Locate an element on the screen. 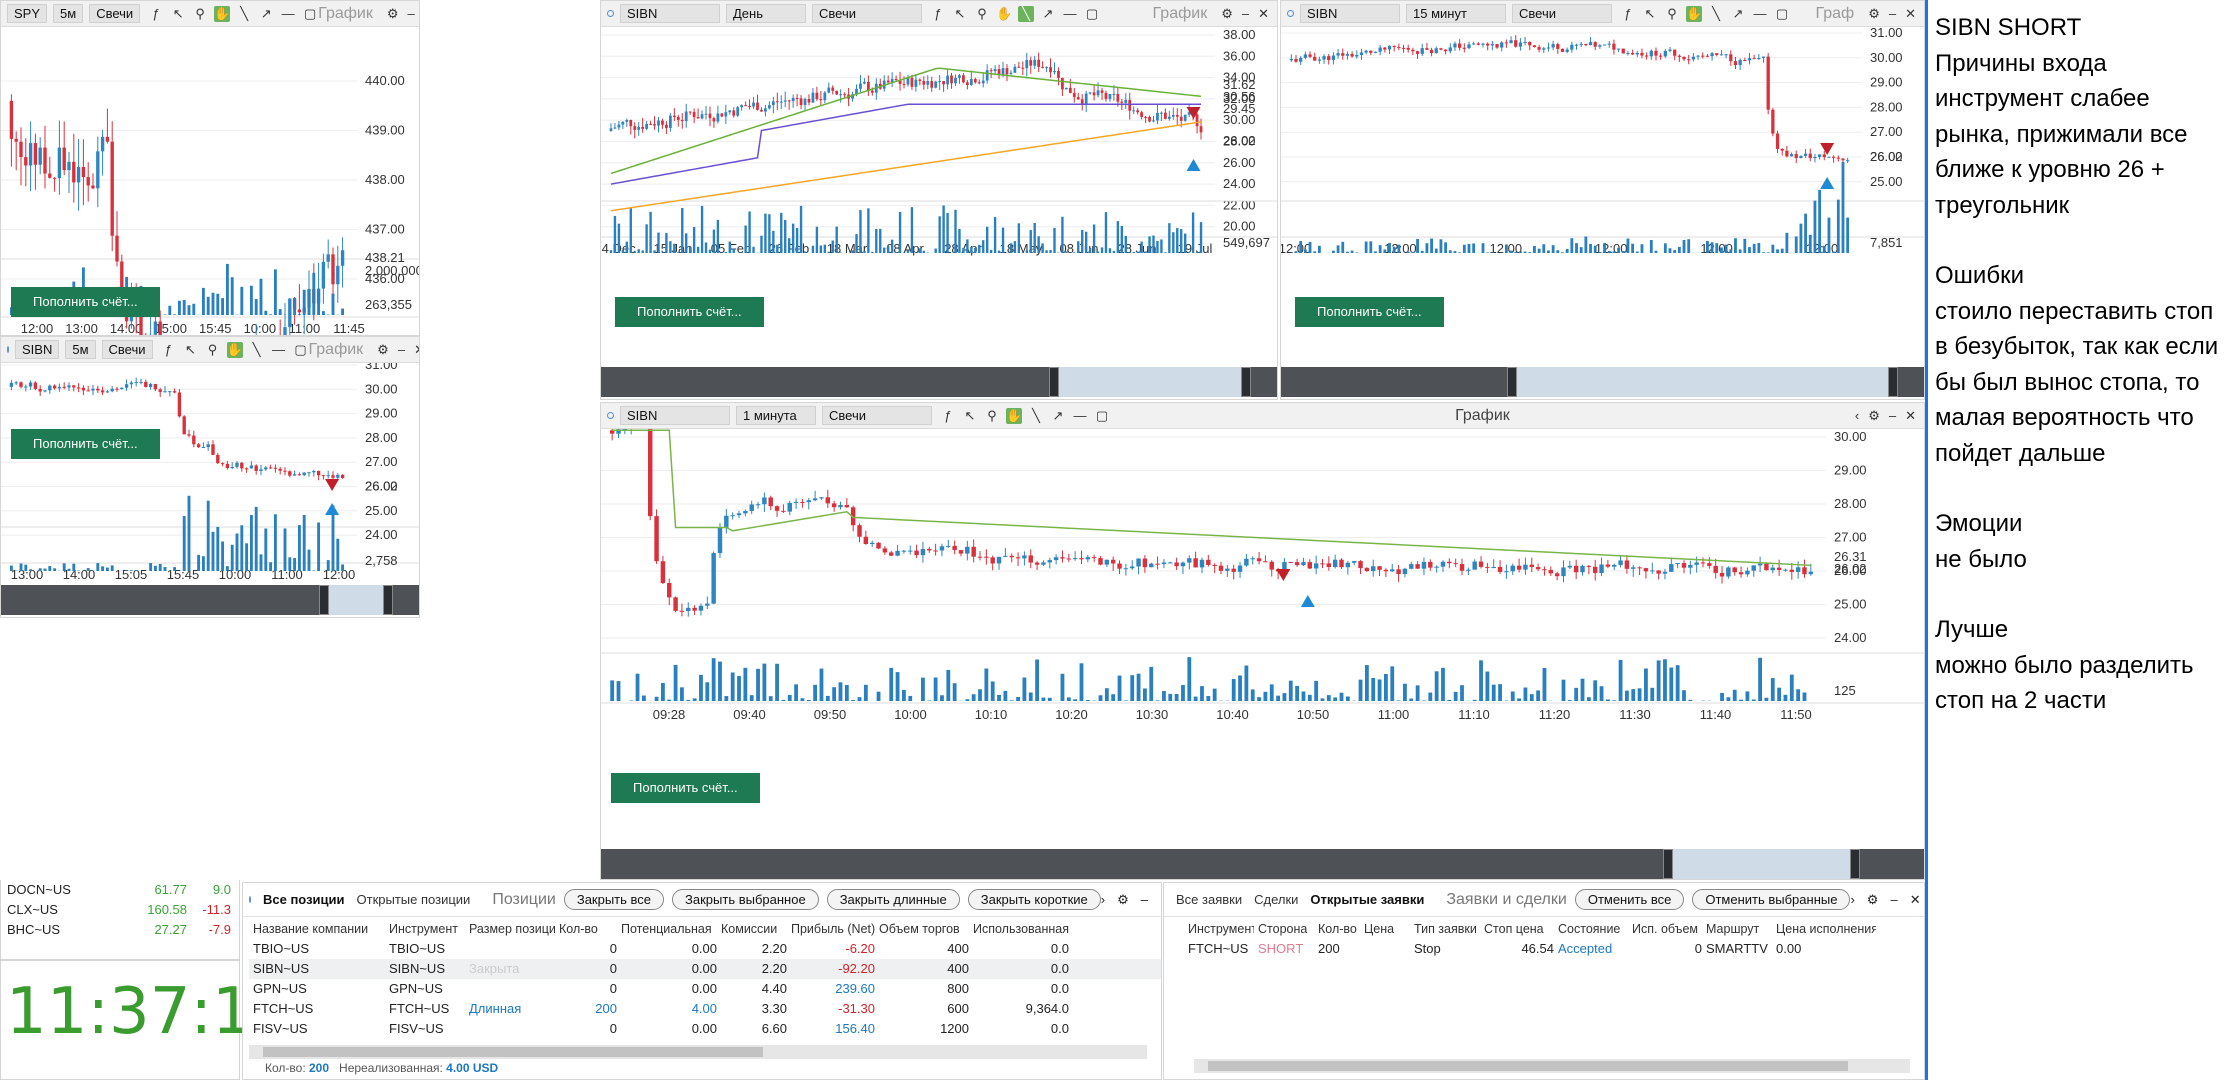 This screenshot has width=2226, height=1080. column-header: Цена is located at coordinates (1385, 929).